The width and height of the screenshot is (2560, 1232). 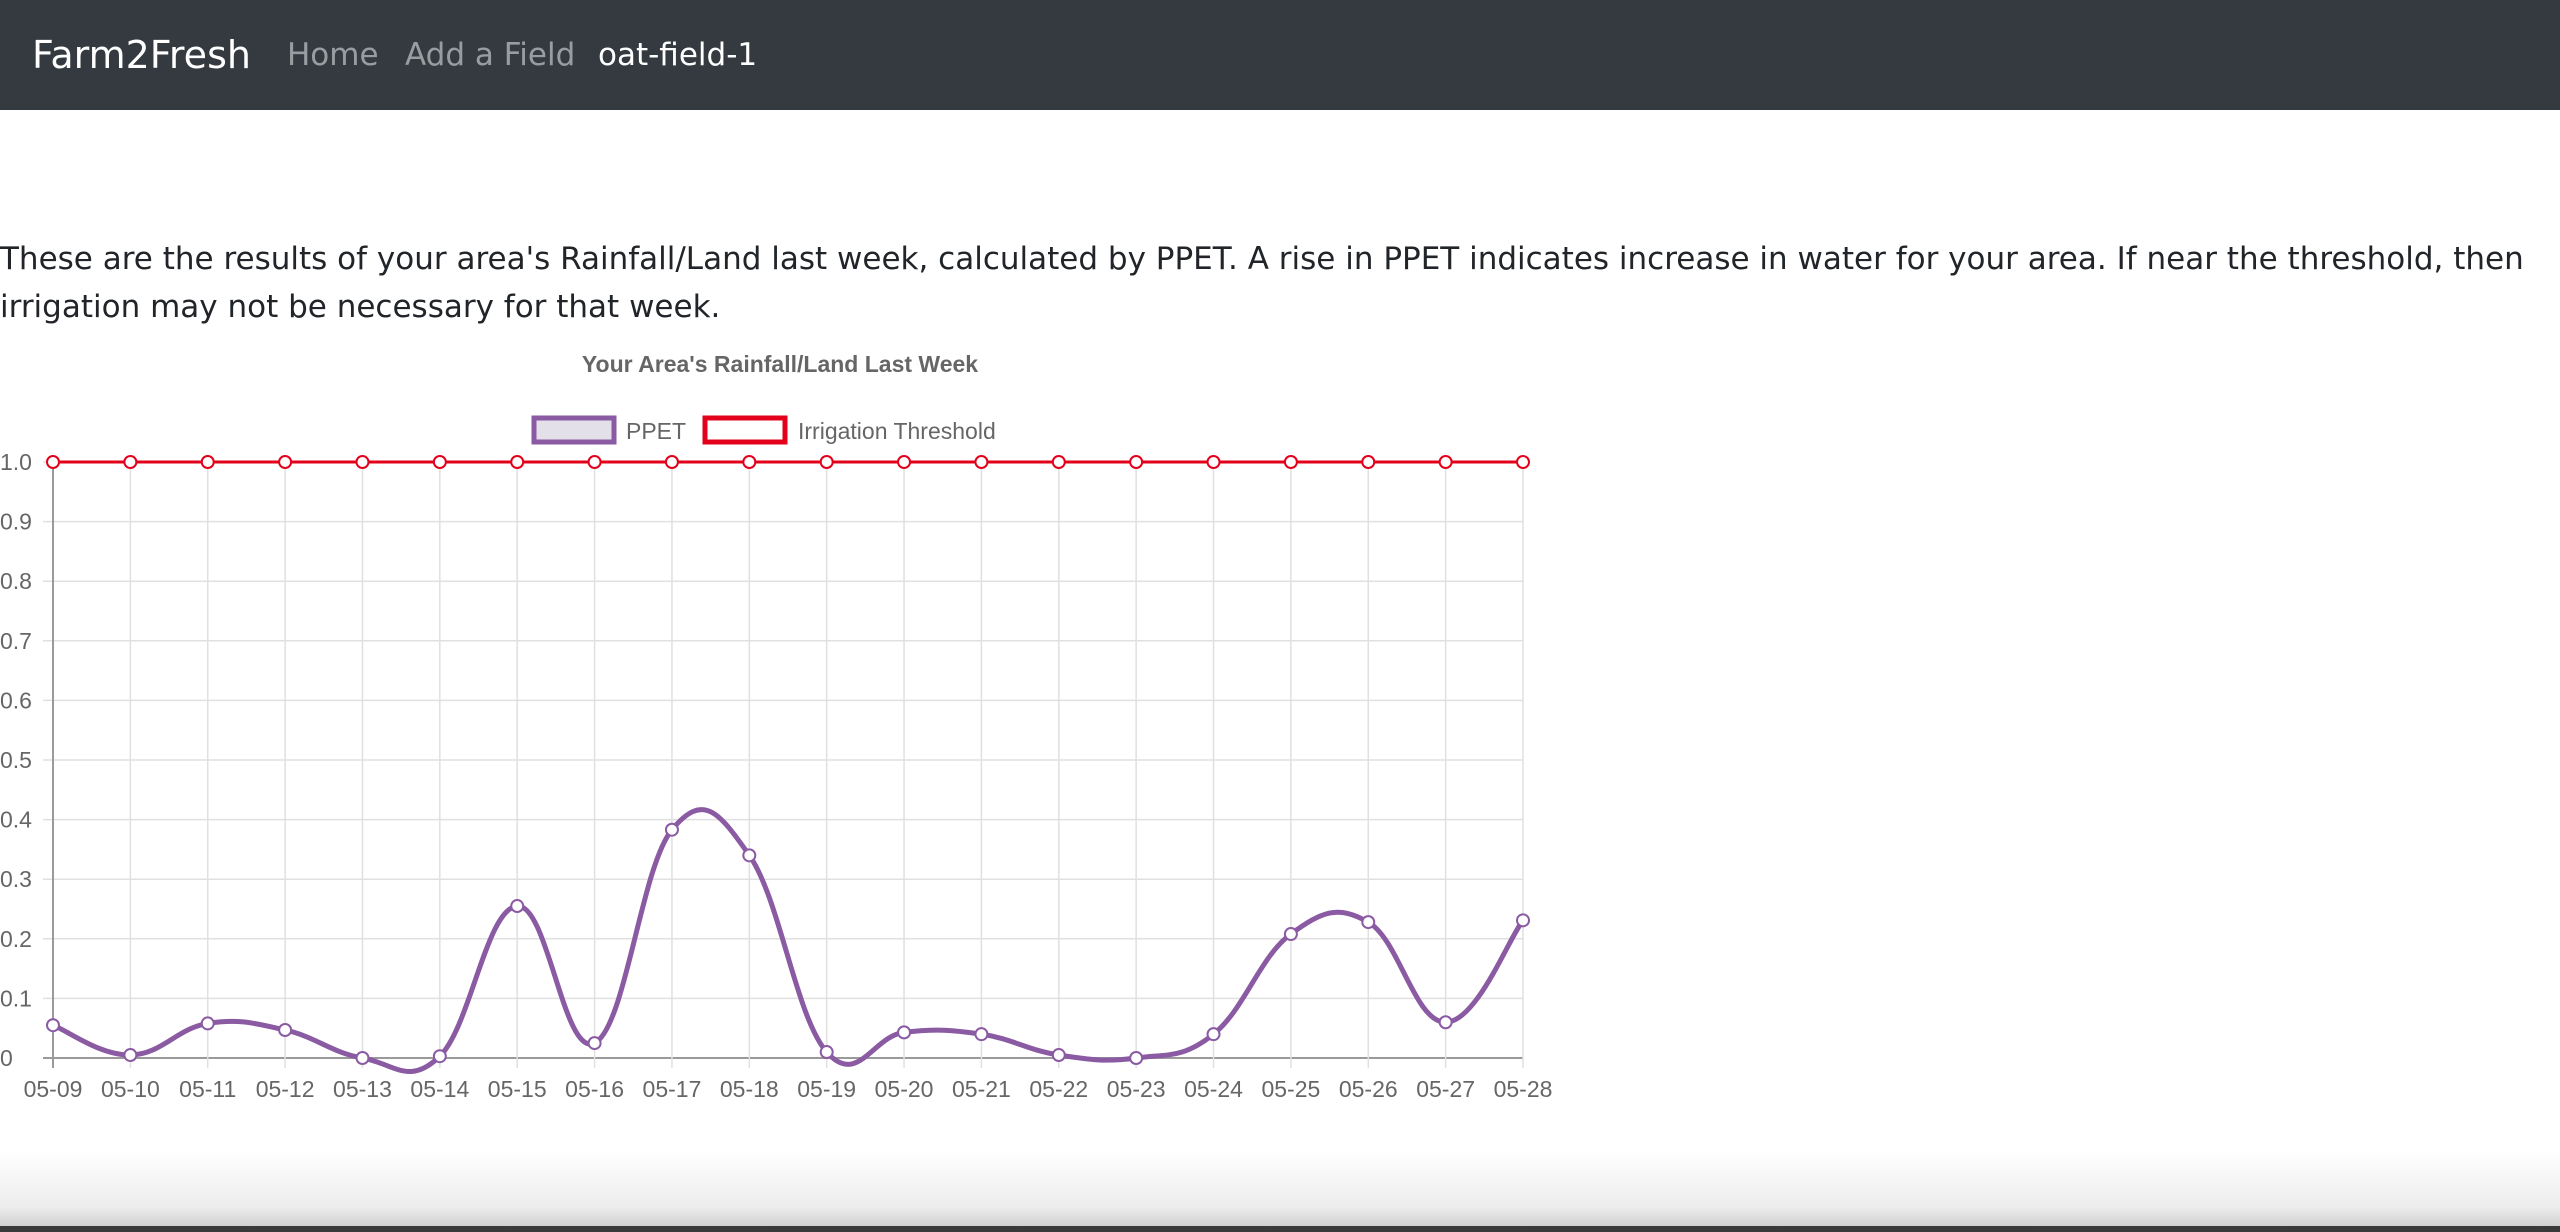 What do you see at coordinates (1368, 1089) in the screenshot?
I see `x-tick-label: 05-26` at bounding box center [1368, 1089].